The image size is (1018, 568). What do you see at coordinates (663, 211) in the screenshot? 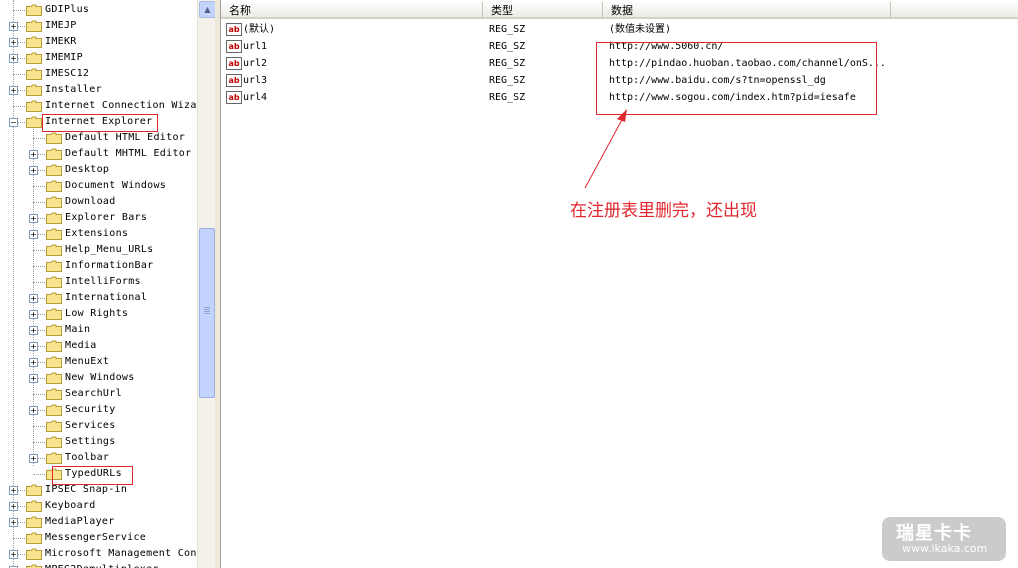
I see `annotation-text: 在注册表里删完，还出现` at bounding box center [663, 211].